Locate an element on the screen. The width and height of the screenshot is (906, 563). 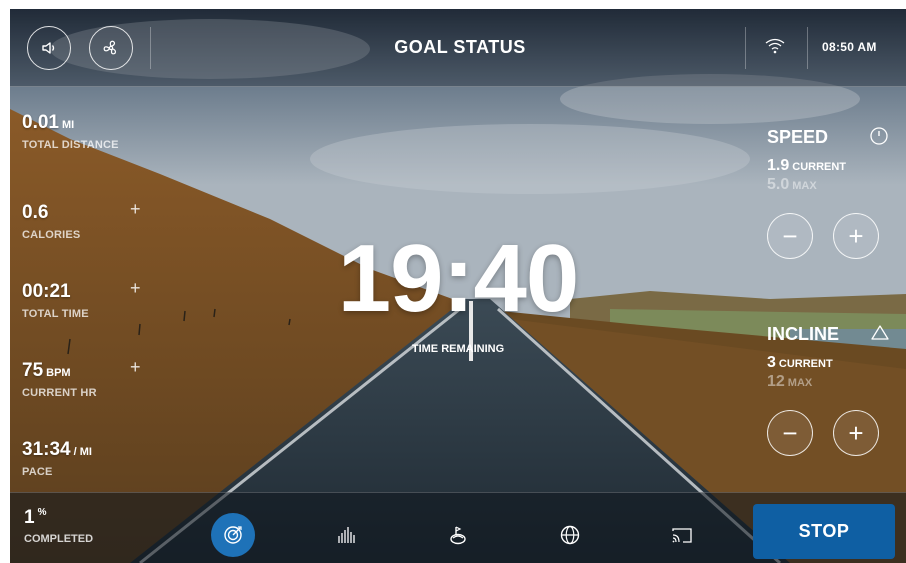
speed-current: 1.9 CURRENT is located at coordinates (806, 166).